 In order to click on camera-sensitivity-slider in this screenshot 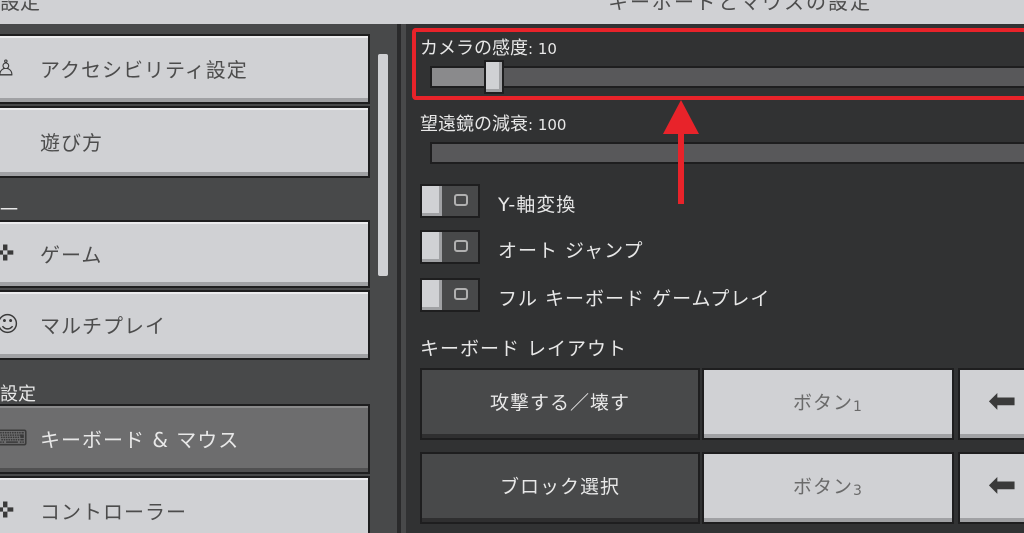, I will do `click(727, 77)`.